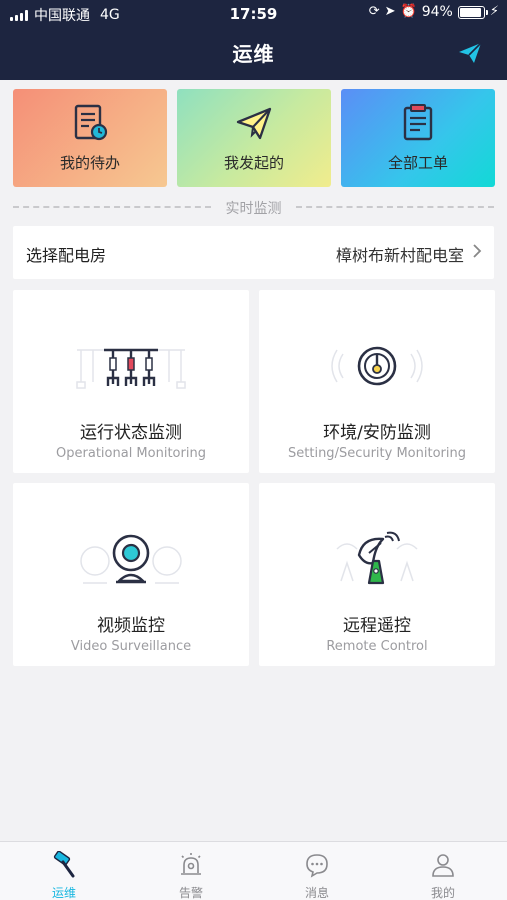 The image size is (507, 900). Describe the element at coordinates (494, 11) in the screenshot. I see `charging-icon: ⚡` at that location.